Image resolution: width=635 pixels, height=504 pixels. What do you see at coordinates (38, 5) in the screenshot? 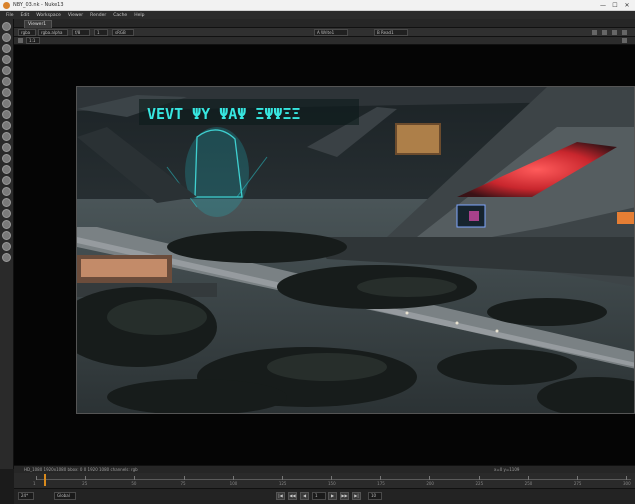
I see `window-title: NBY_03.nk - Nuke13` at bounding box center [38, 5].